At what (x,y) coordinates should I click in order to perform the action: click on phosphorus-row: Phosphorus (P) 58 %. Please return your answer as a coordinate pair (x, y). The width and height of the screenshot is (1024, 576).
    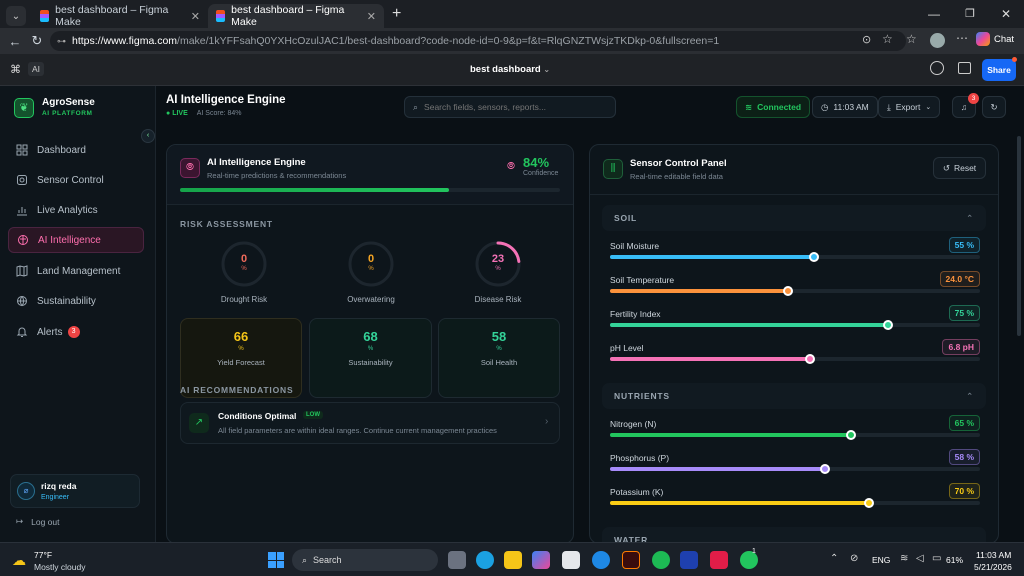
    Looking at the image, I should click on (795, 468).